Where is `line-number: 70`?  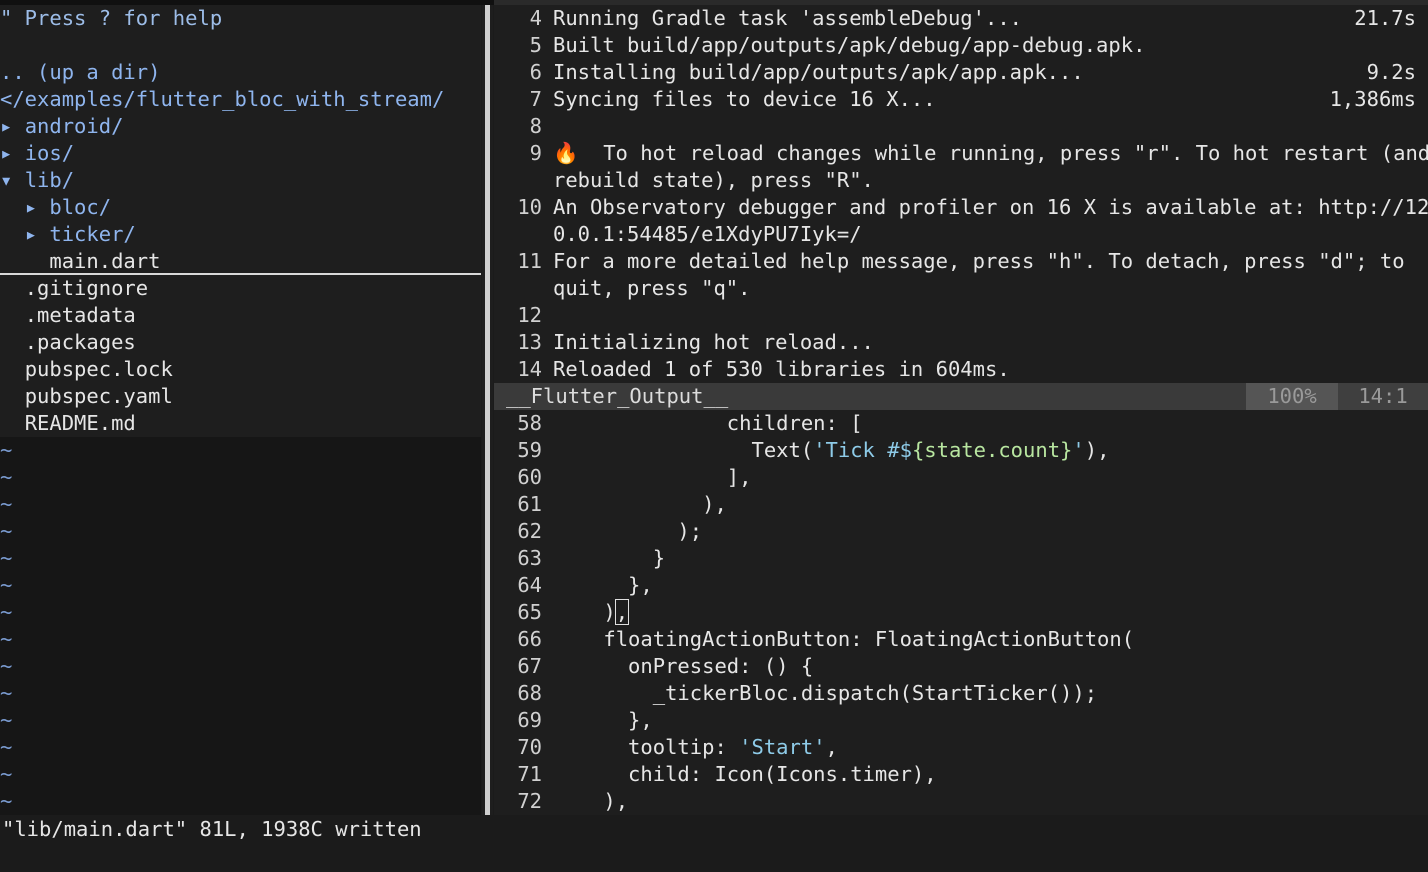 line-number: 70 is located at coordinates (529, 747).